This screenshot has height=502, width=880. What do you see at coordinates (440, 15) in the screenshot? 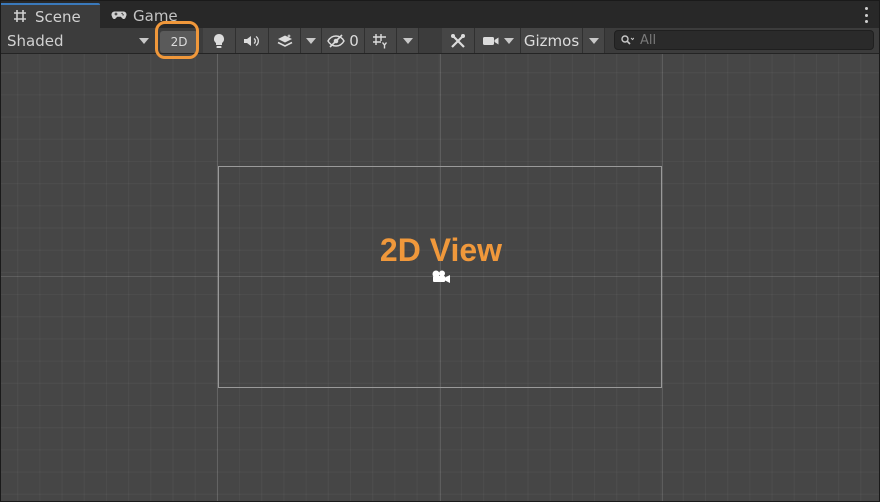
I see `tab-bar: Scene Game` at bounding box center [440, 15].